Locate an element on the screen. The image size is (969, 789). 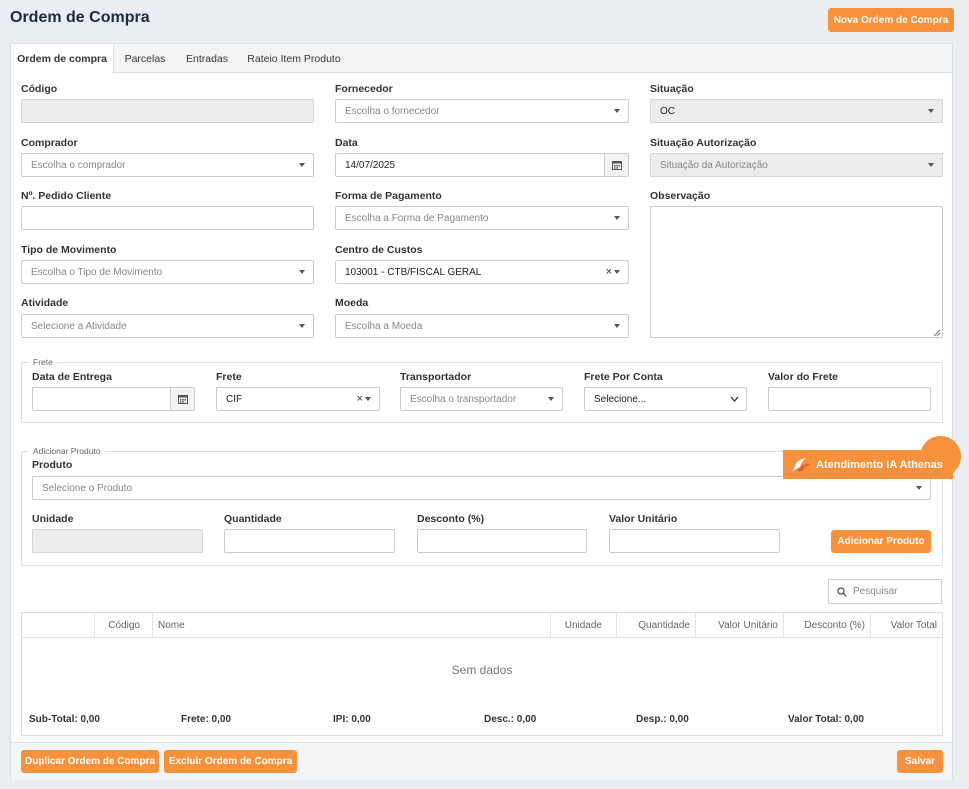
tipo-movimento-select: Escolha o Tipo de Movimento is located at coordinates (167, 272).